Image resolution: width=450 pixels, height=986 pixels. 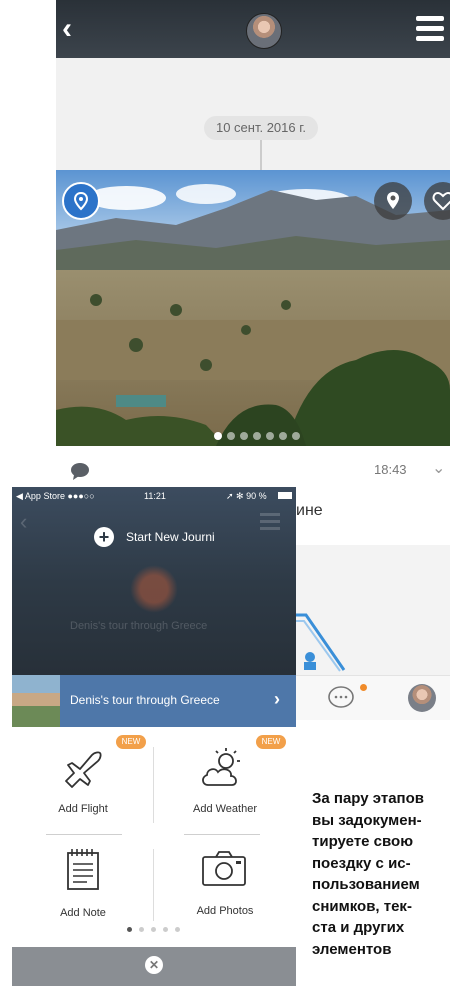 I want to click on date-label: 10 сент. 2016 г., so click(x=261, y=128).